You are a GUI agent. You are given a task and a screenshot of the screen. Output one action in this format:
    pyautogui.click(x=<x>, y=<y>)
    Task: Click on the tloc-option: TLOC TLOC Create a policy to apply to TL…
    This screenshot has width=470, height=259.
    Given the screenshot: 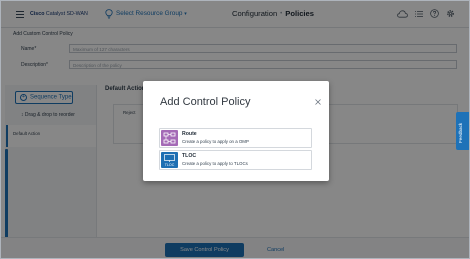 What is the action you would take?
    pyautogui.click(x=235, y=160)
    